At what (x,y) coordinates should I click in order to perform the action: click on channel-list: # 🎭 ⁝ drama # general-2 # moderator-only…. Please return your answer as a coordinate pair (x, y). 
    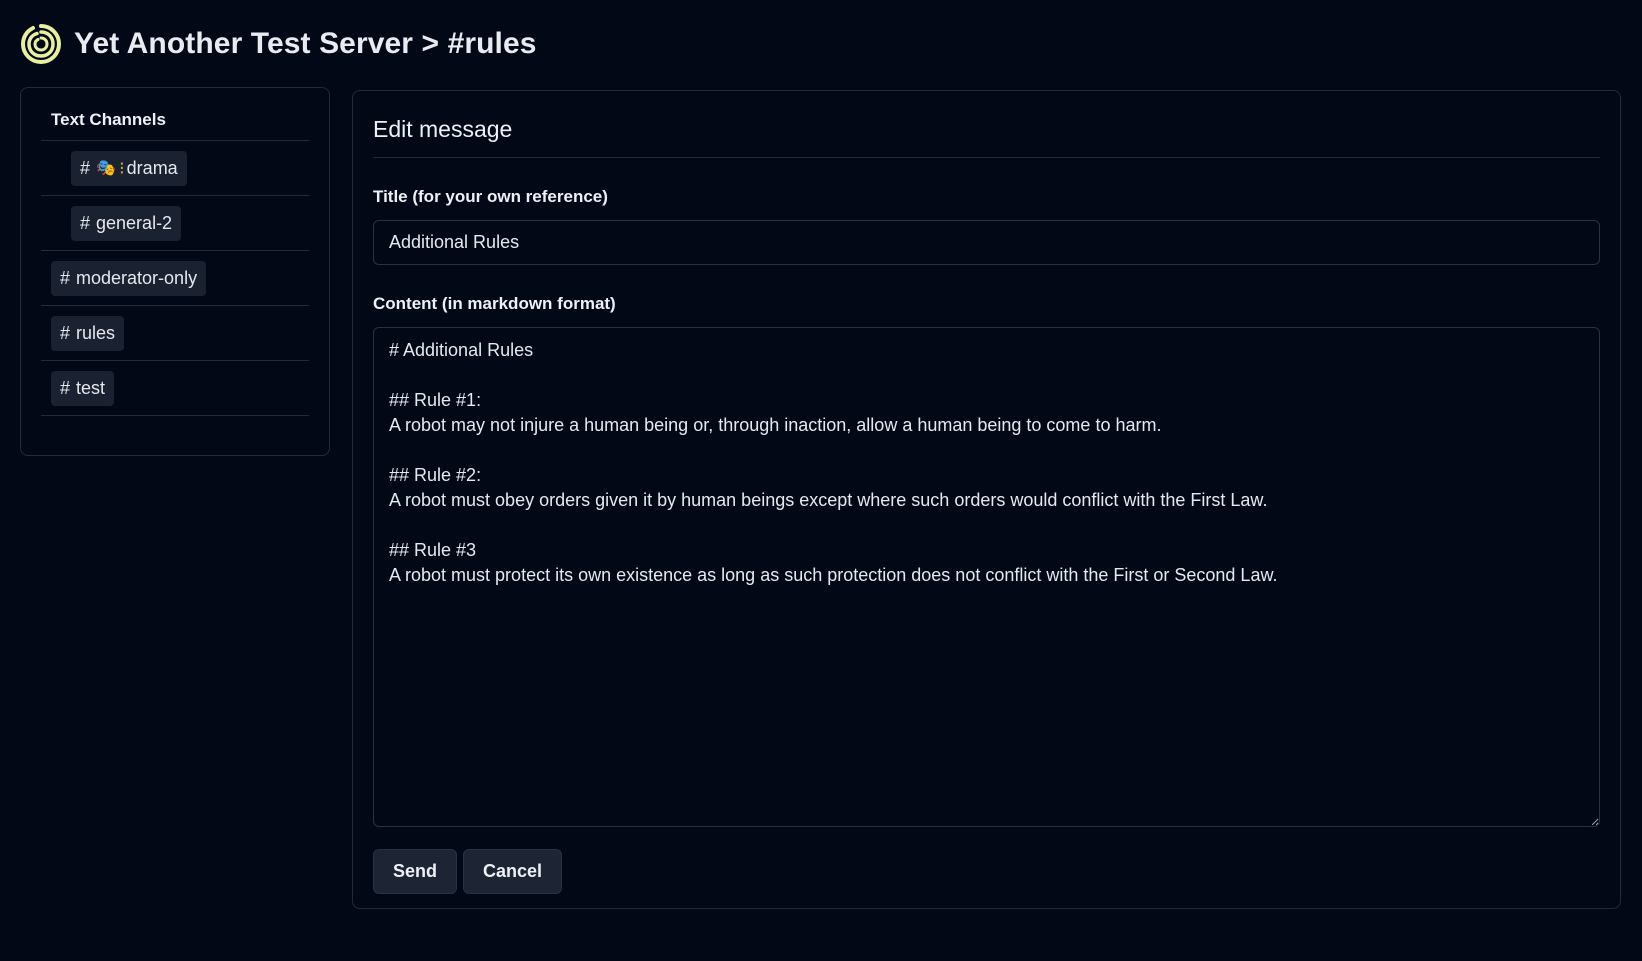
    Looking at the image, I should click on (175, 278).